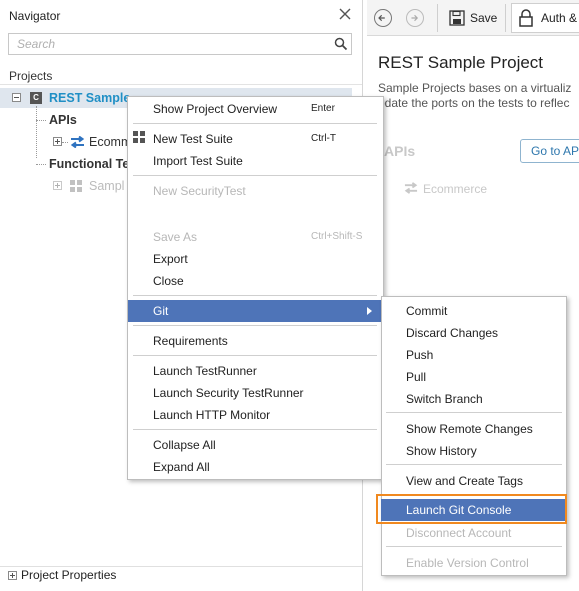  What do you see at coordinates (170, 259) in the screenshot?
I see `menu-item-export: Export` at bounding box center [170, 259].